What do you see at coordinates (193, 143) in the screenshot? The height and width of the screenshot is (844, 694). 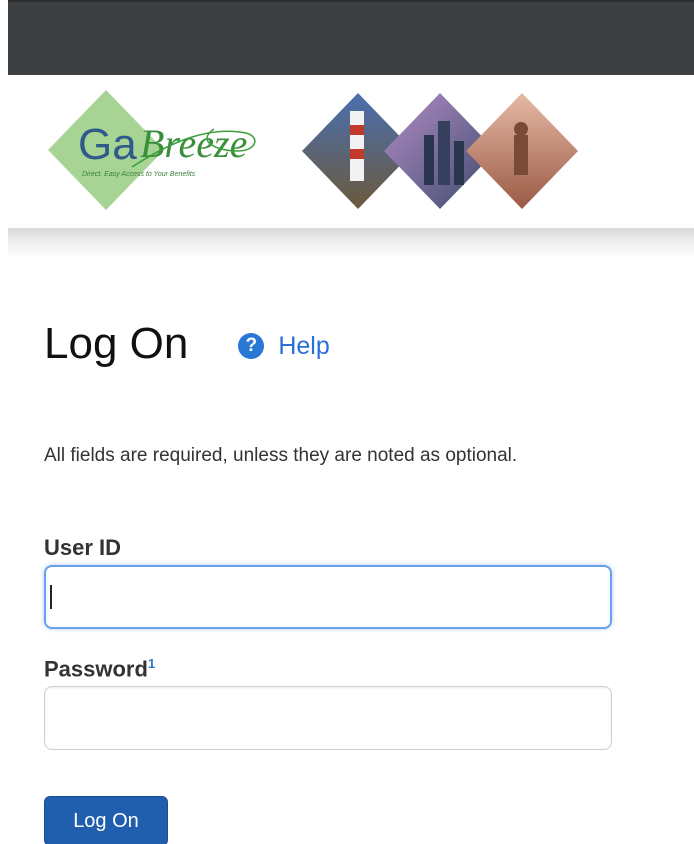 I see `logo-text-breeze: Breeze` at bounding box center [193, 143].